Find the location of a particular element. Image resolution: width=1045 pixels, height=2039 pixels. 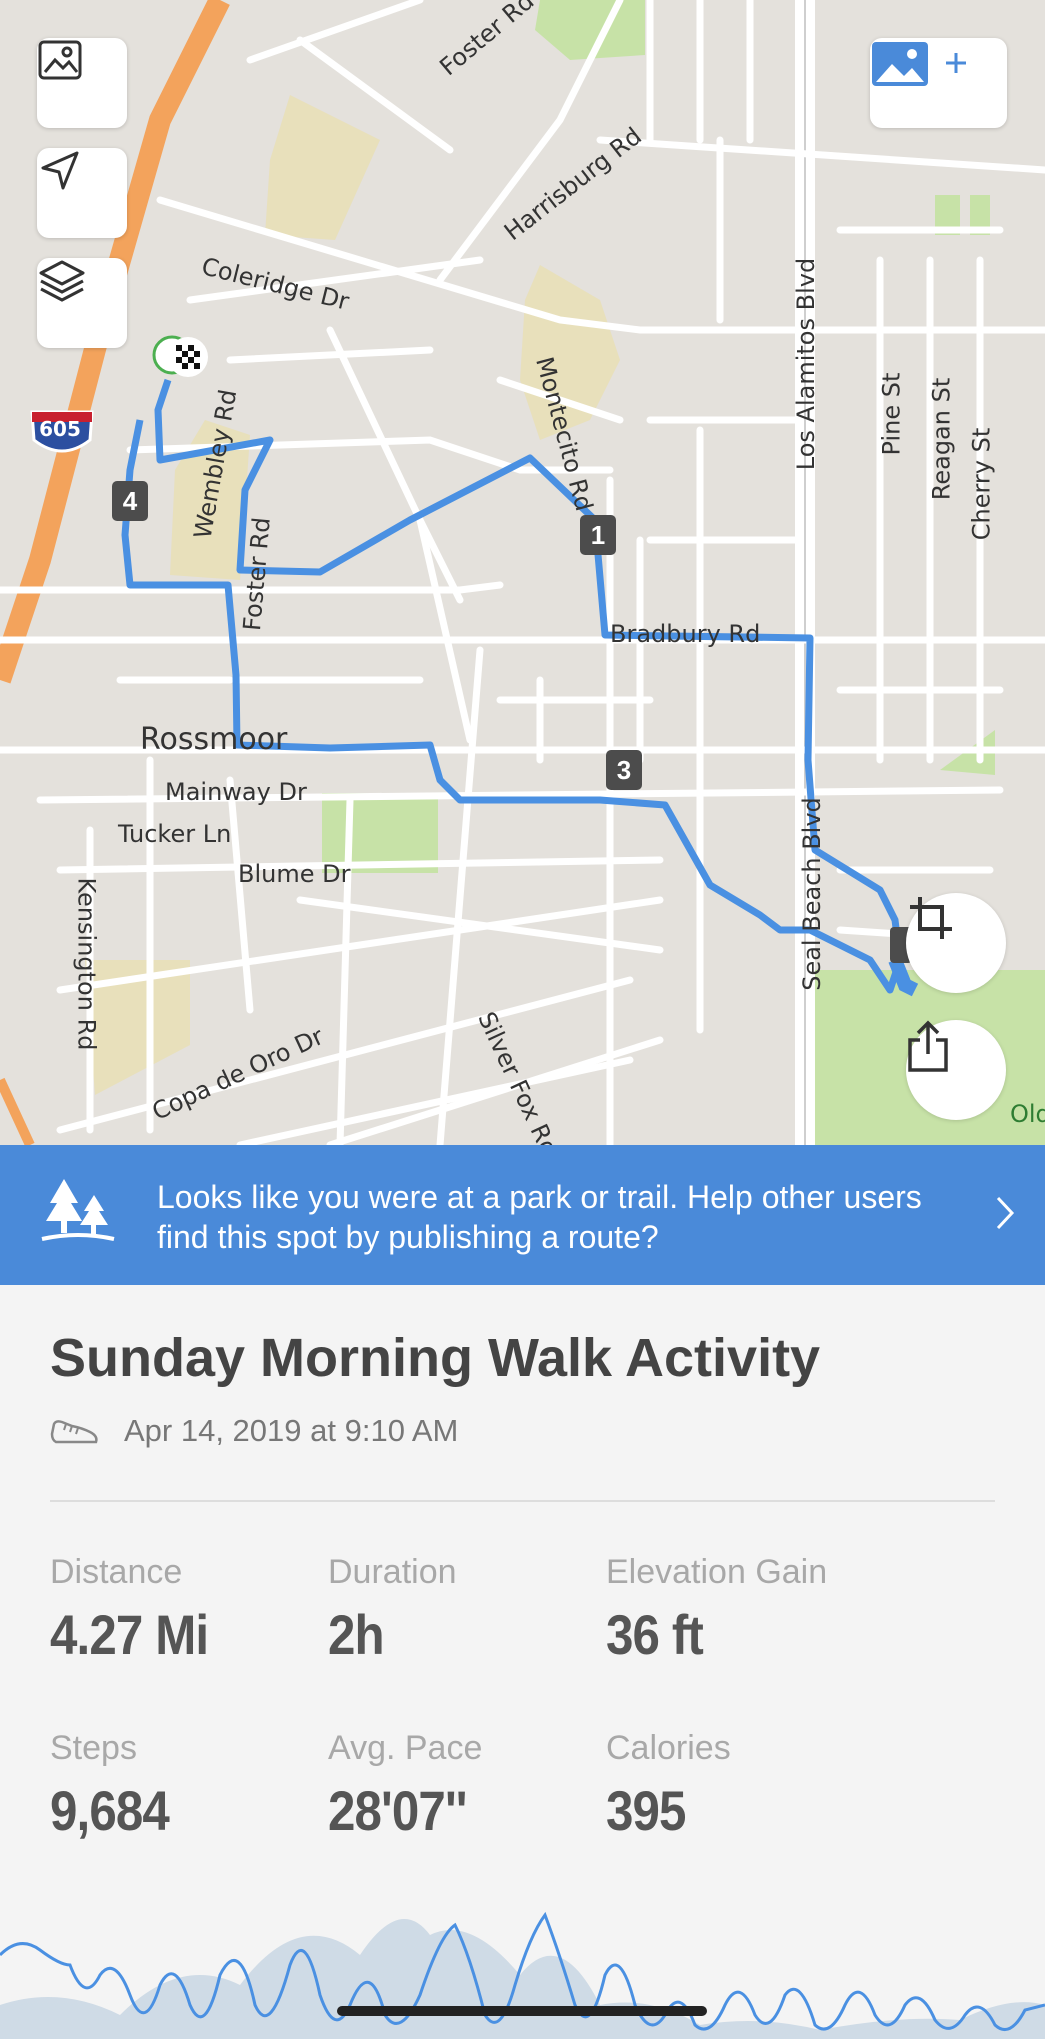

stat-value: 395 is located at coordinates (646, 1810).